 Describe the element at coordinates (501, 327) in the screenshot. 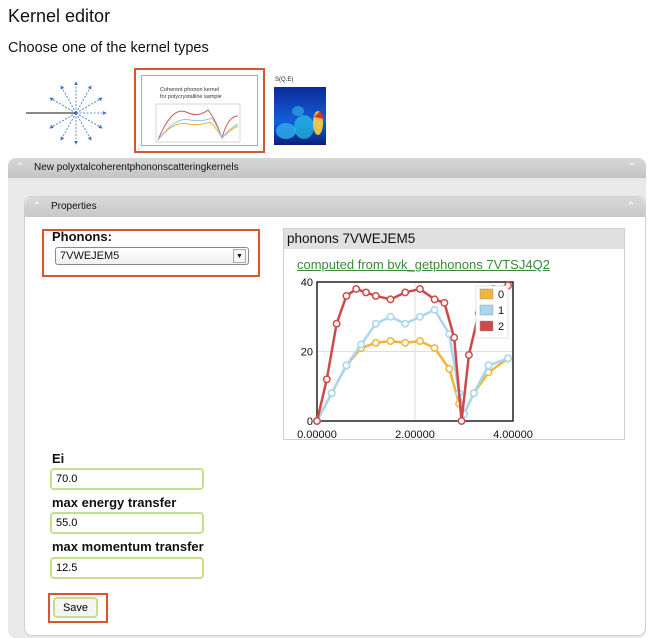

I see `legend-label-2: 2` at that location.